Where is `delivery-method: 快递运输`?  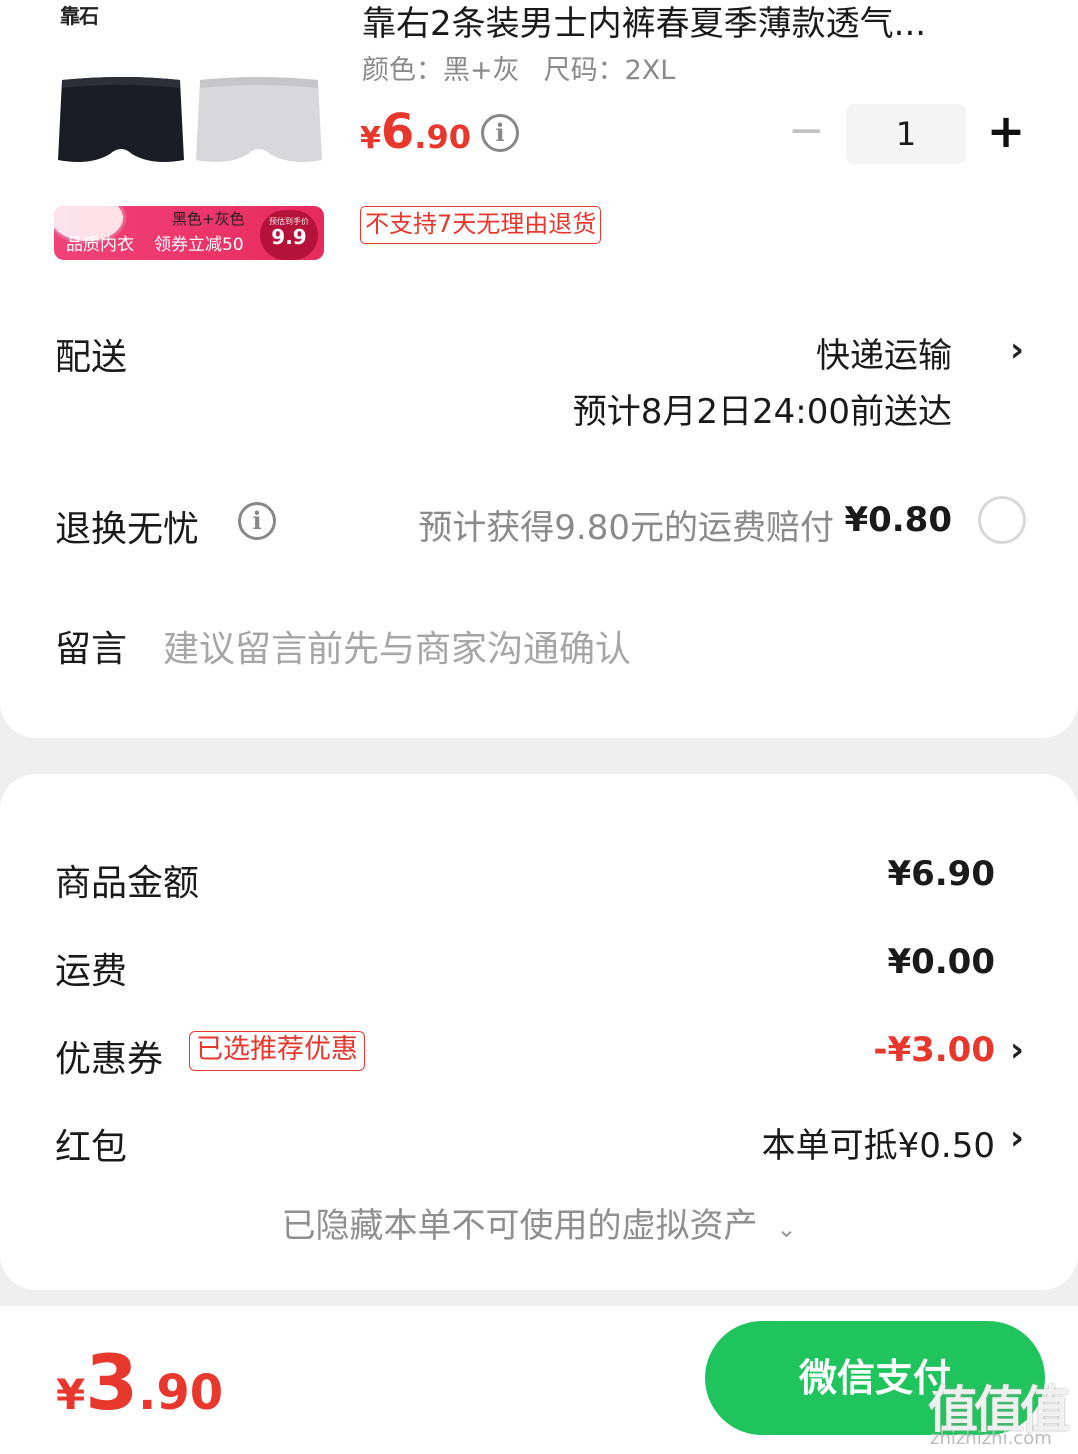 delivery-method: 快递运输 is located at coordinates (884, 352).